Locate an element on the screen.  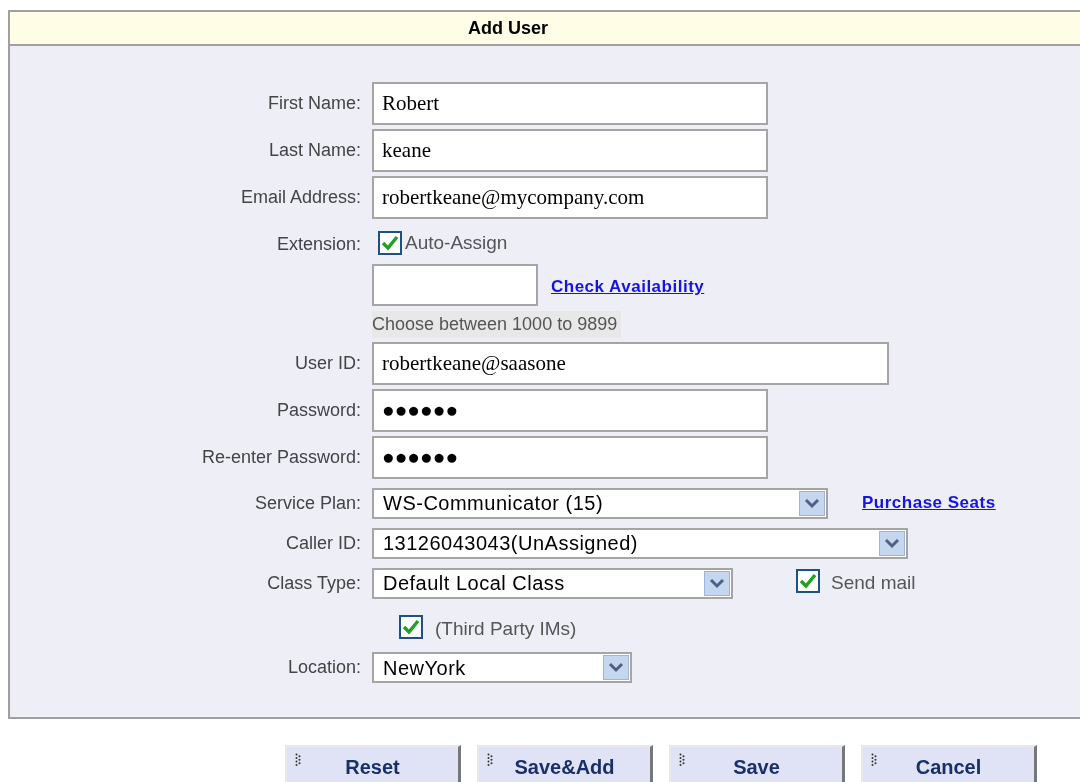
action-button: Save is located at coordinates (757, 763).